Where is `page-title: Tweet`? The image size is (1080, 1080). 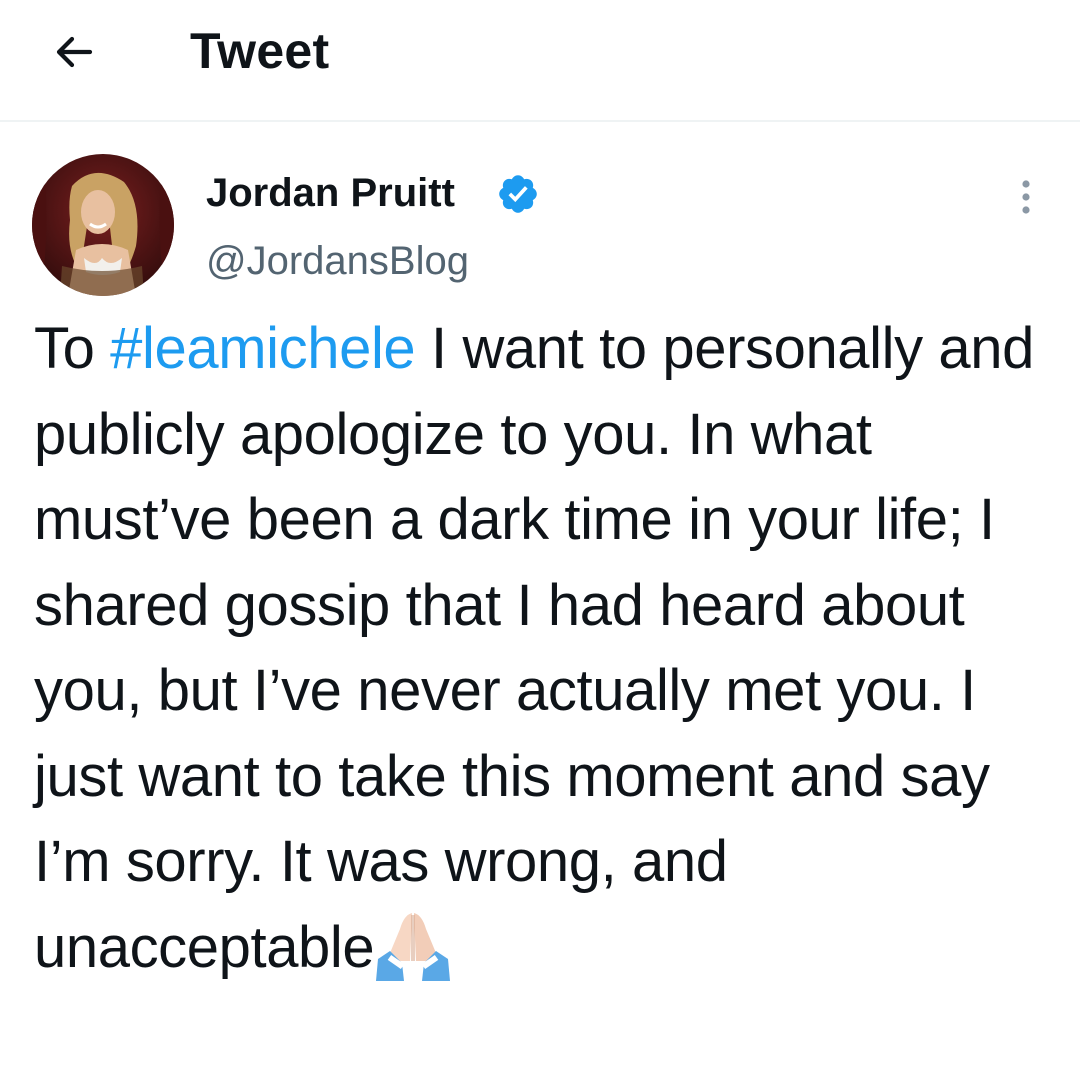 page-title: Tweet is located at coordinates (260, 51).